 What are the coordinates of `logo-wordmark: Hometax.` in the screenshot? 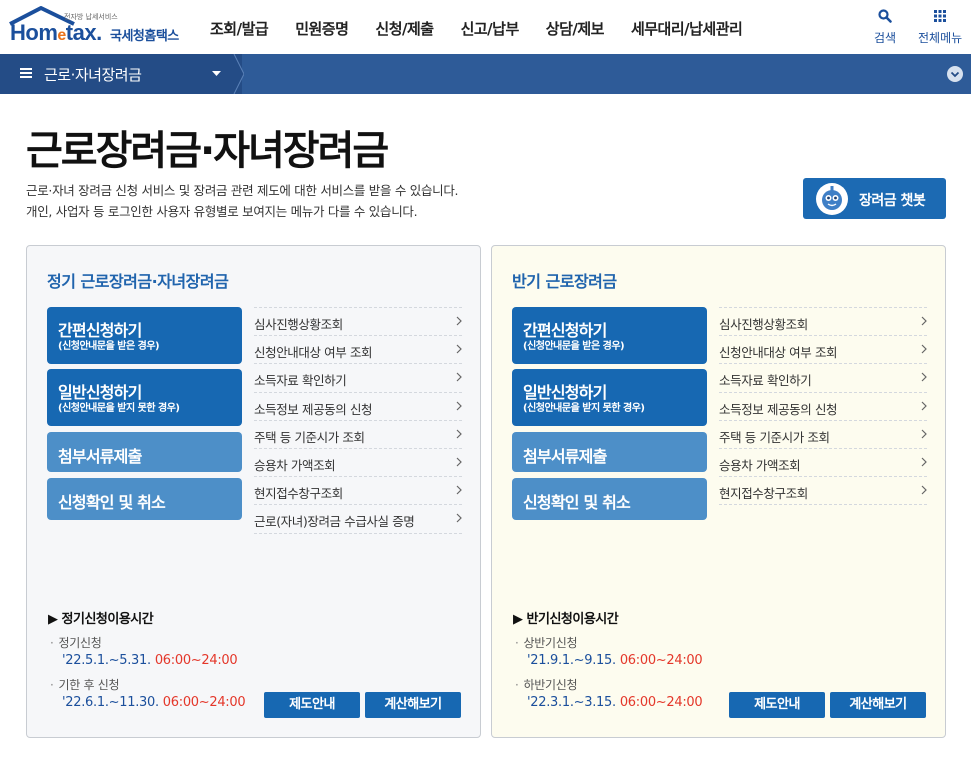 It's located at (56, 32).